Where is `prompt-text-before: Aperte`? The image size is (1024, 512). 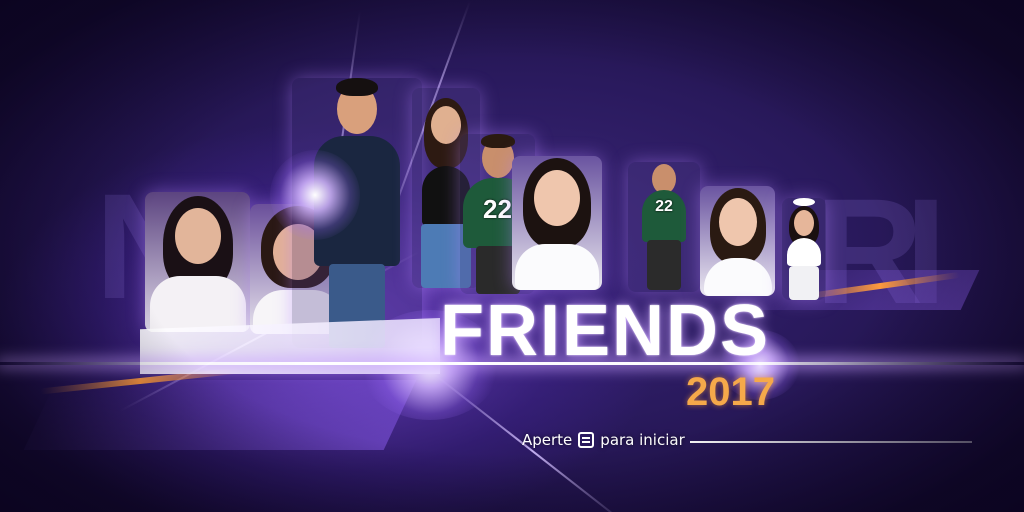 prompt-text-before: Aperte is located at coordinates (547, 440).